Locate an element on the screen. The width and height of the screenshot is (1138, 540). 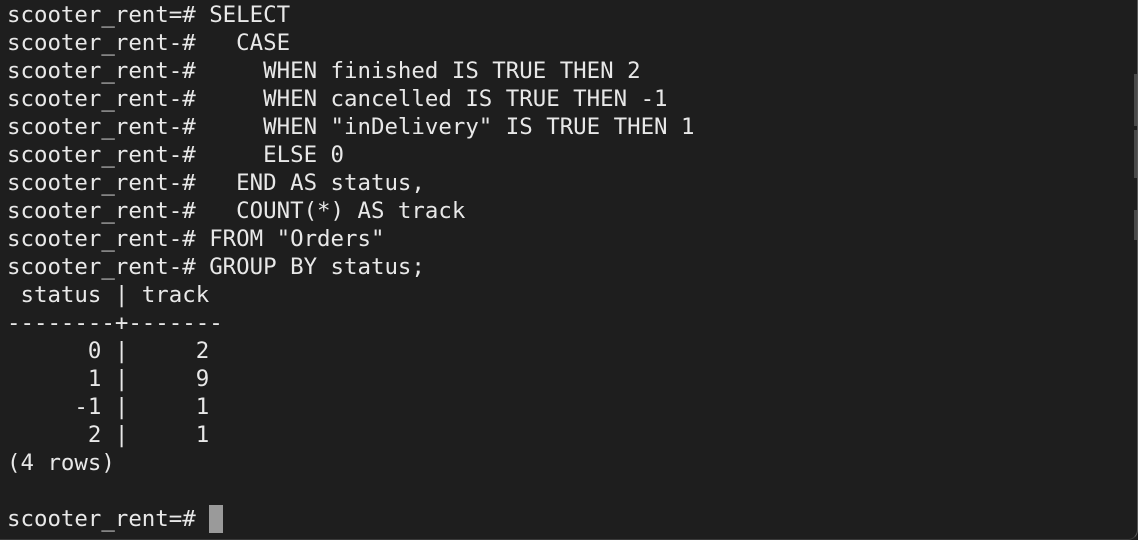
terminal-line-group-by: scooter_rent-# GROUP BY status; is located at coordinates (216, 267).